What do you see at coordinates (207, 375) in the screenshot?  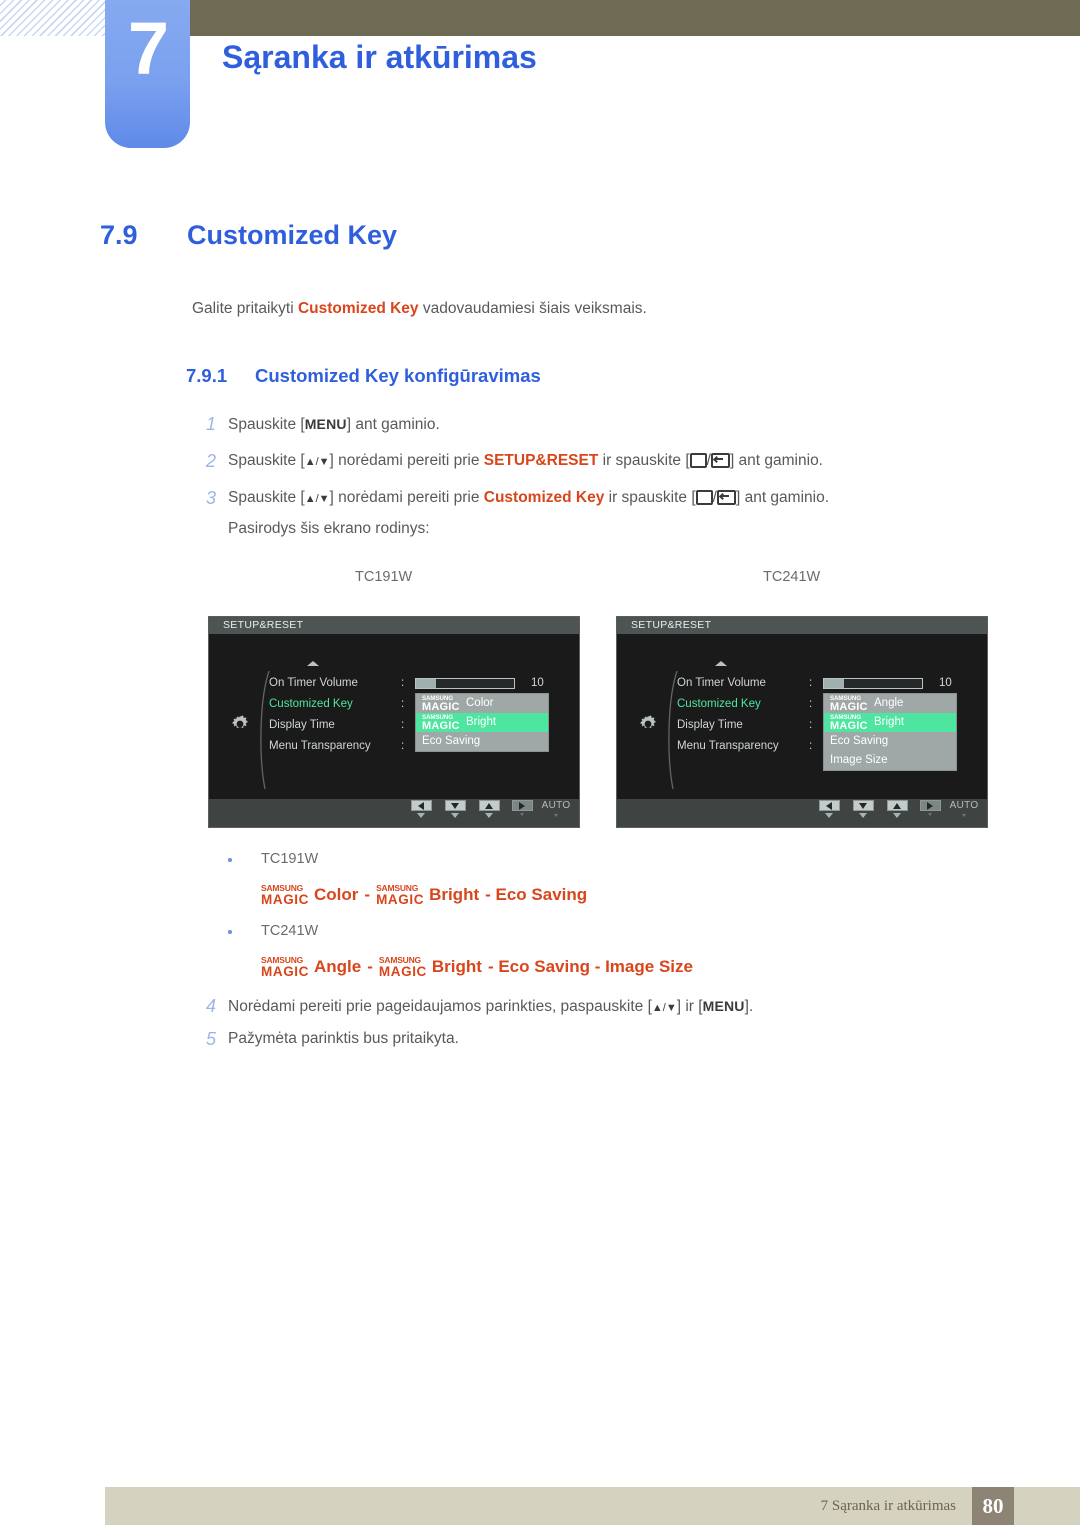 I see `subsection-number: 7.9.1` at bounding box center [207, 375].